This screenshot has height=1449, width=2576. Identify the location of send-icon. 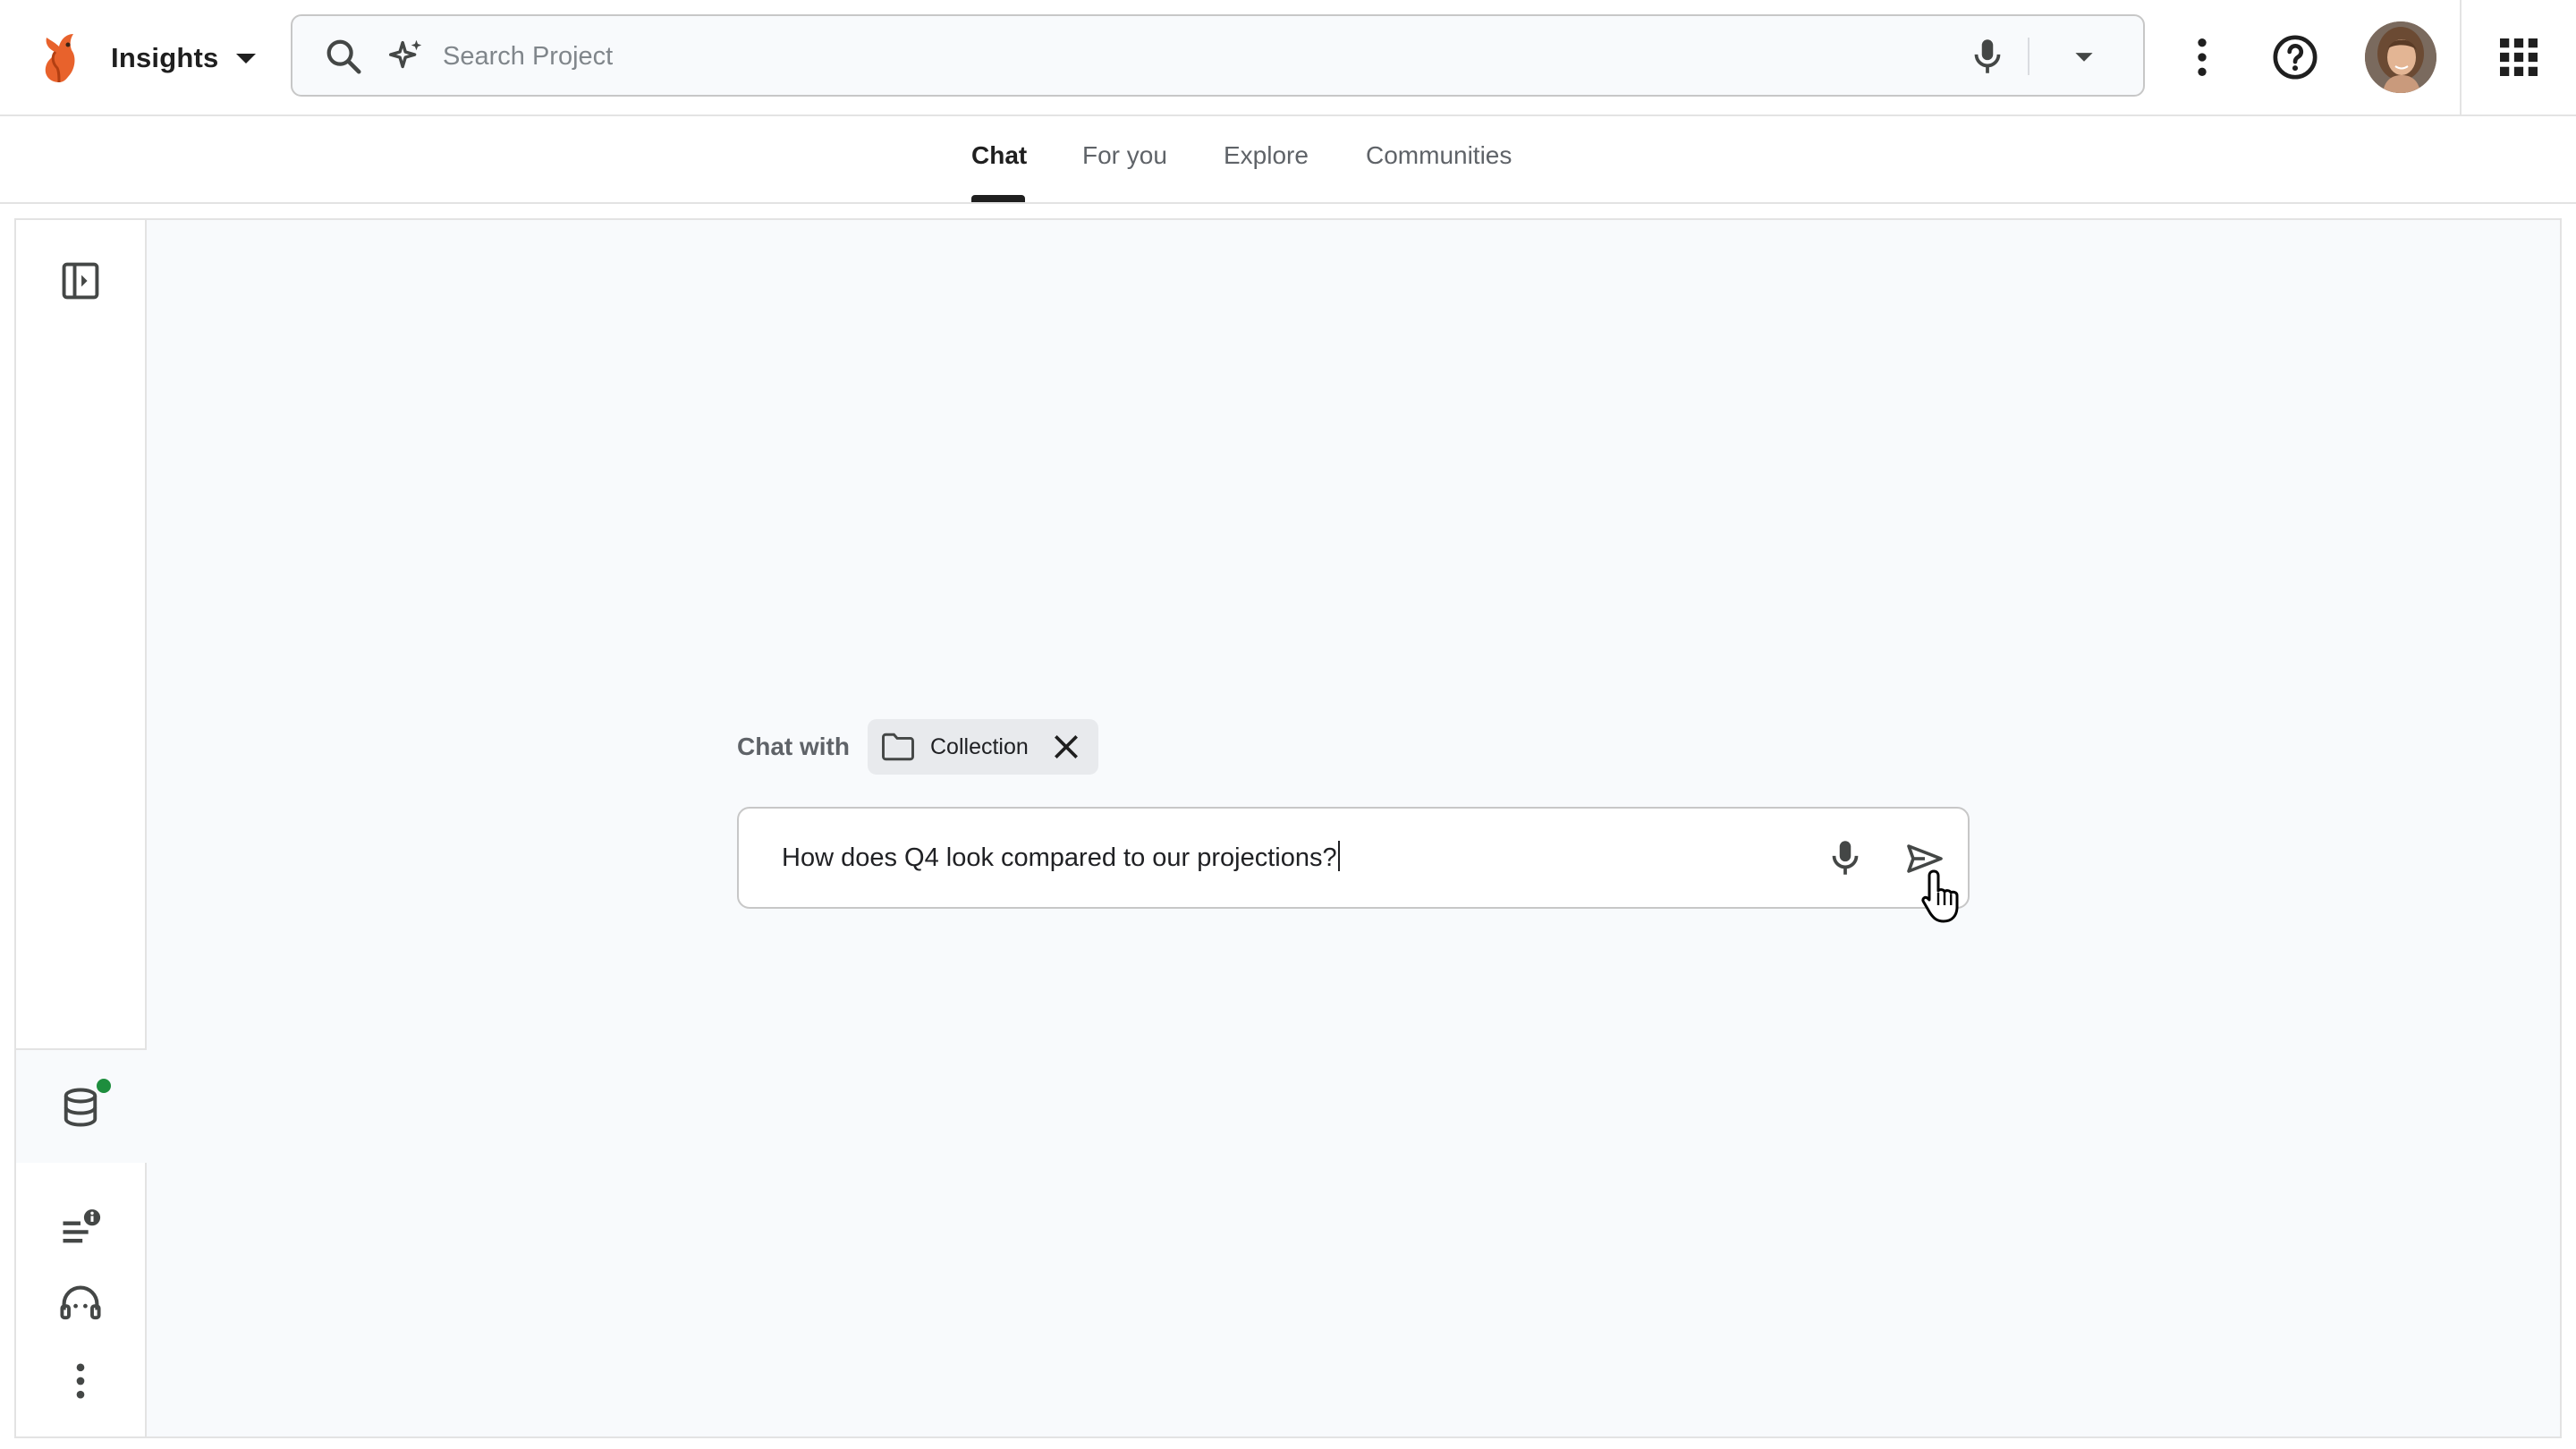
(1924, 858).